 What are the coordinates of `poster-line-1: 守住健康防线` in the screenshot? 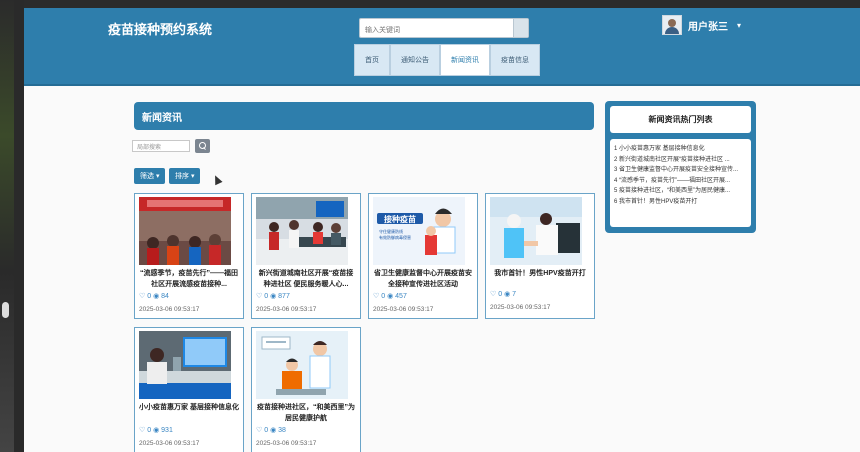 It's located at (391, 231).